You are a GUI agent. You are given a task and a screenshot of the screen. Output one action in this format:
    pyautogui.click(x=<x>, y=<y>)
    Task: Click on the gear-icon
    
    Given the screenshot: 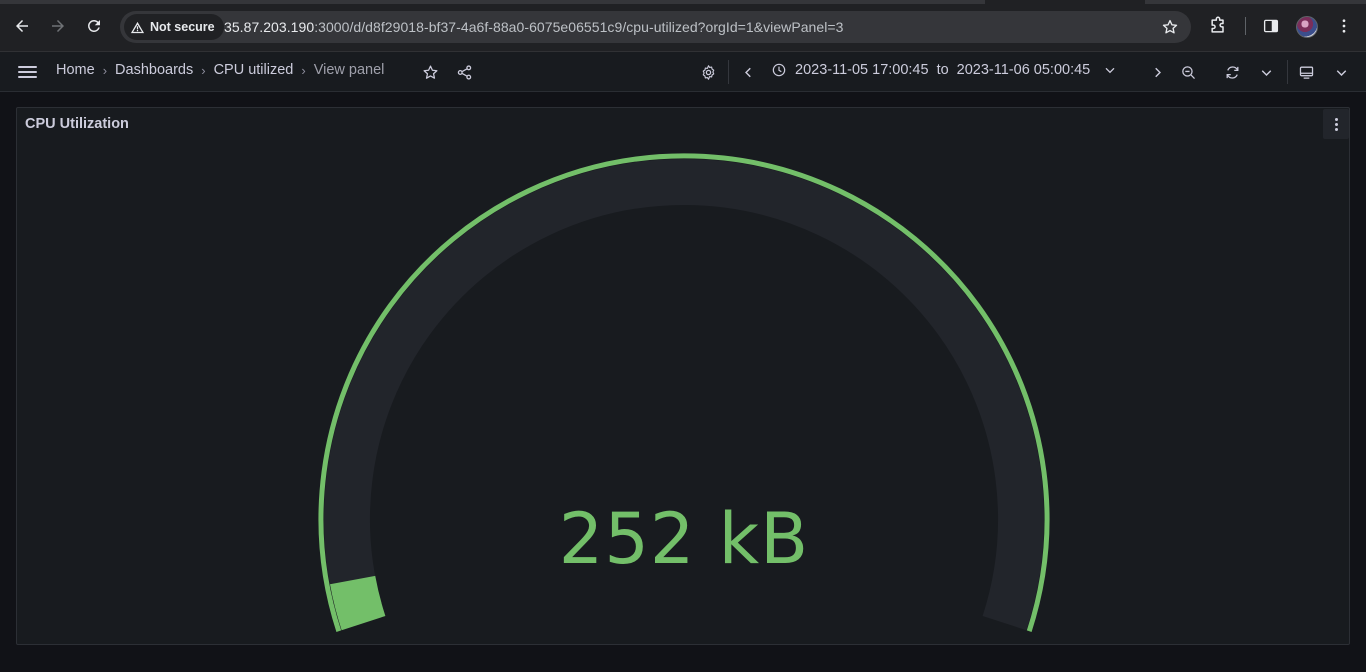 What is the action you would take?
    pyautogui.click(x=708, y=72)
    